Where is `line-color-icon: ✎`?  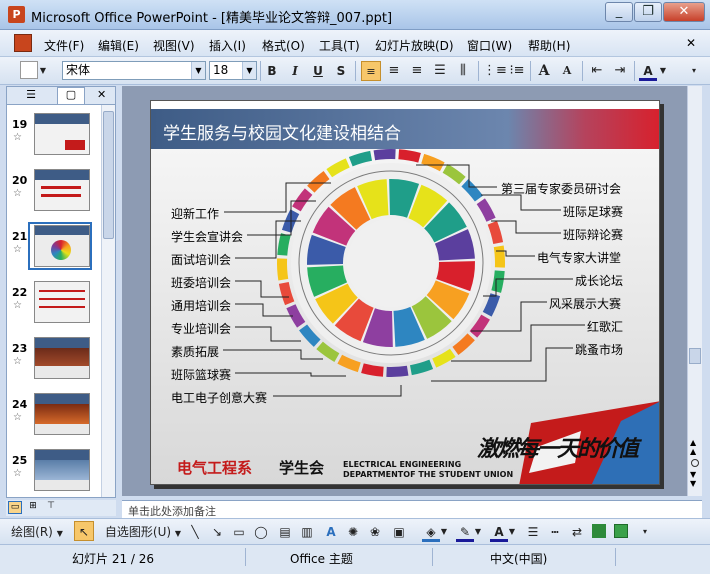
line-color-icon: ✎ is located at coordinates (465, 532).